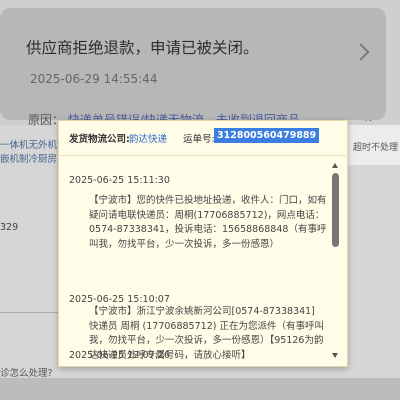  Describe the element at coordinates (29, 160) in the screenshot. I see `product-title-line: 嵌机制冷厨房出` at that location.